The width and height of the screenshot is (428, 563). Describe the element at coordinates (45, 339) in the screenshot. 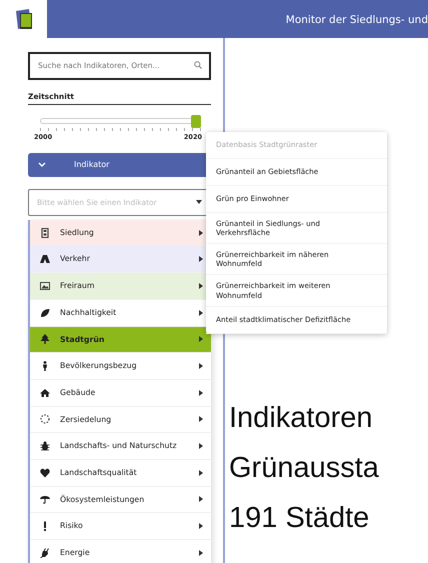

I see `tree-icon` at that location.